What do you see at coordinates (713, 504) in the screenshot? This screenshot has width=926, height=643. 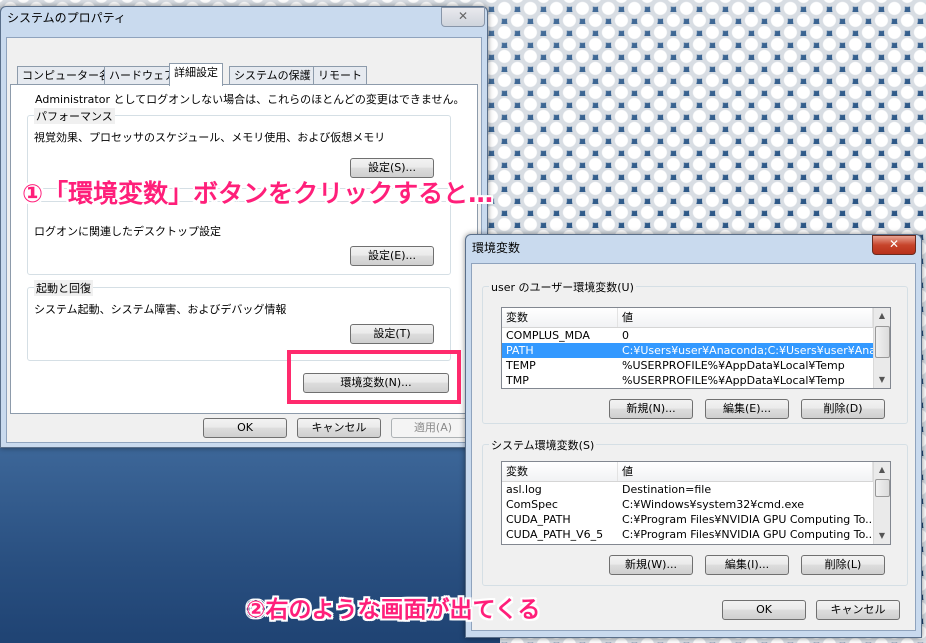 I see `var-value: C:¥Windows¥system32¥cmd.exe` at bounding box center [713, 504].